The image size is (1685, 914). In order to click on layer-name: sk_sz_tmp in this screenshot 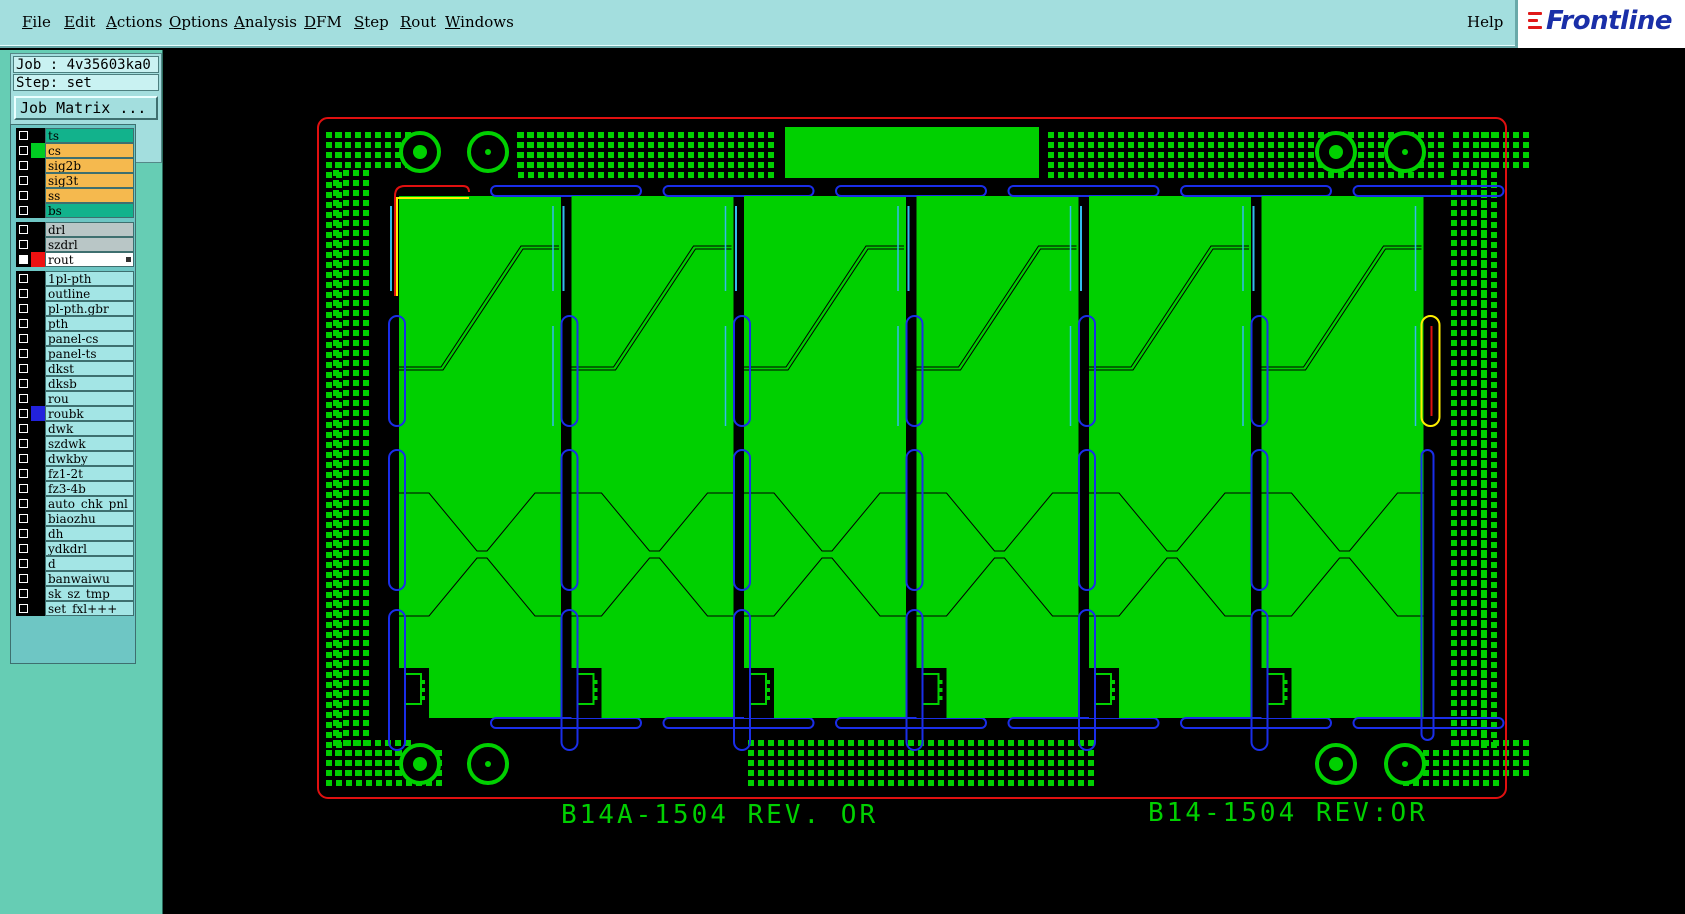, I will do `click(89, 593)`.